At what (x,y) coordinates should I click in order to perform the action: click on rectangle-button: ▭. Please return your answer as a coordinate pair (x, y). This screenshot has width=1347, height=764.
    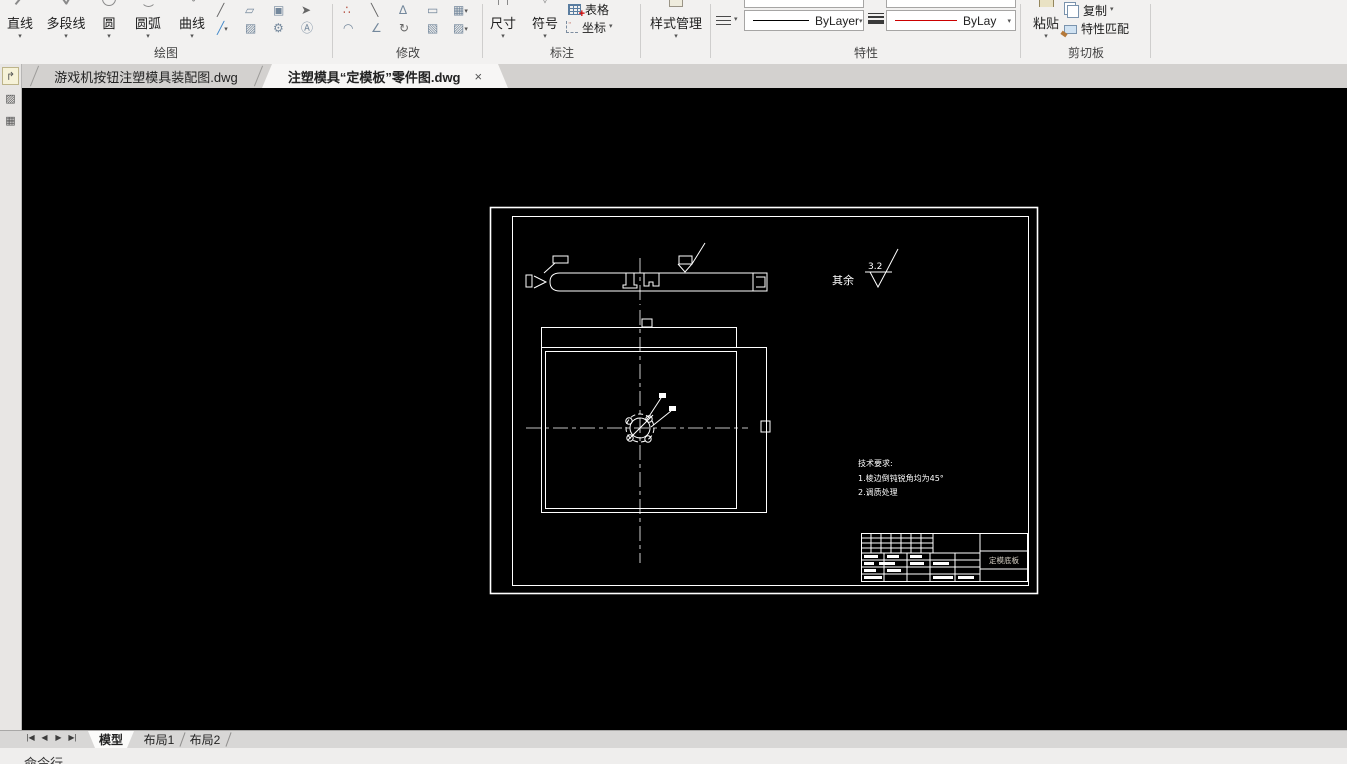
    Looking at the image, I should click on (437, 10).